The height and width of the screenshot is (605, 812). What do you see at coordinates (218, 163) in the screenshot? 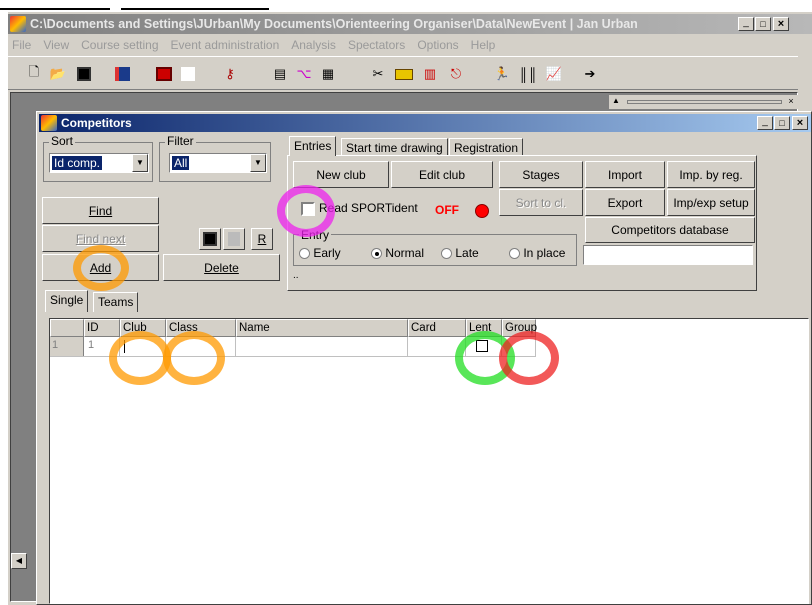
I see `filter-select: All ▼` at bounding box center [218, 163].